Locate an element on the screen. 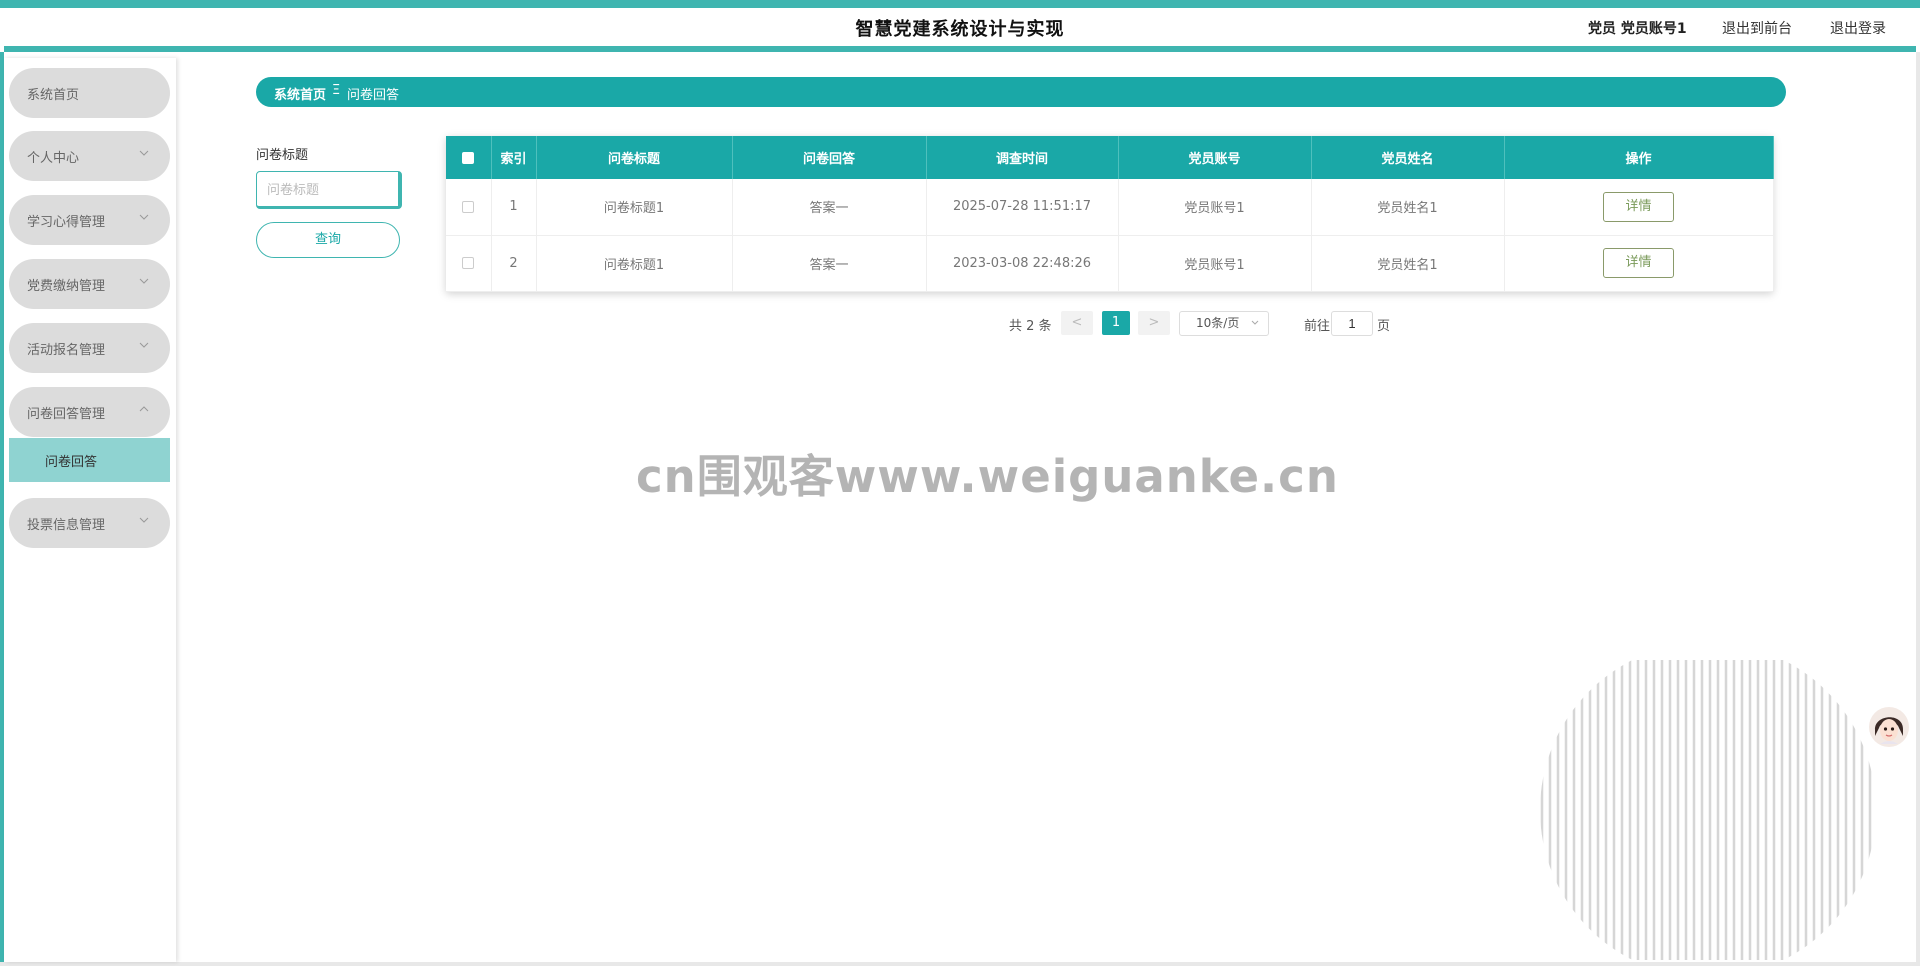 The height and width of the screenshot is (966, 1920). sidebar-item-label: 系统首页 is located at coordinates (53, 95).